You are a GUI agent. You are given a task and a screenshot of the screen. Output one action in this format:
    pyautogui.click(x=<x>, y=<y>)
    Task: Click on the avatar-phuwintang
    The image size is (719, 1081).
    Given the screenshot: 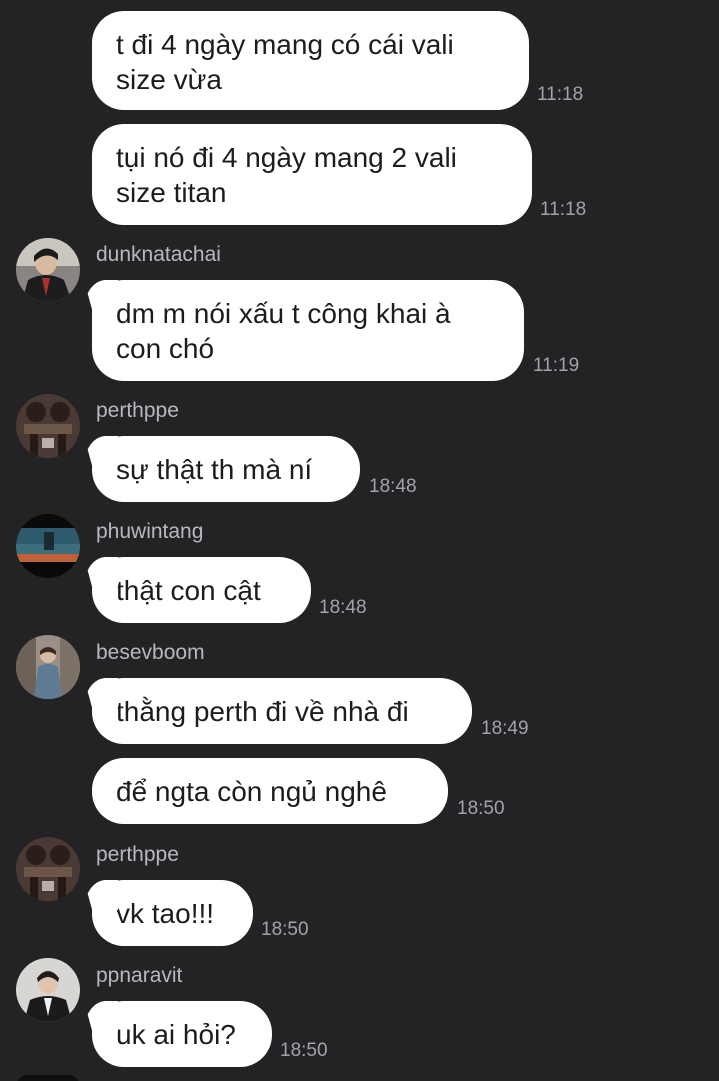 What is the action you would take?
    pyautogui.click(x=48, y=546)
    